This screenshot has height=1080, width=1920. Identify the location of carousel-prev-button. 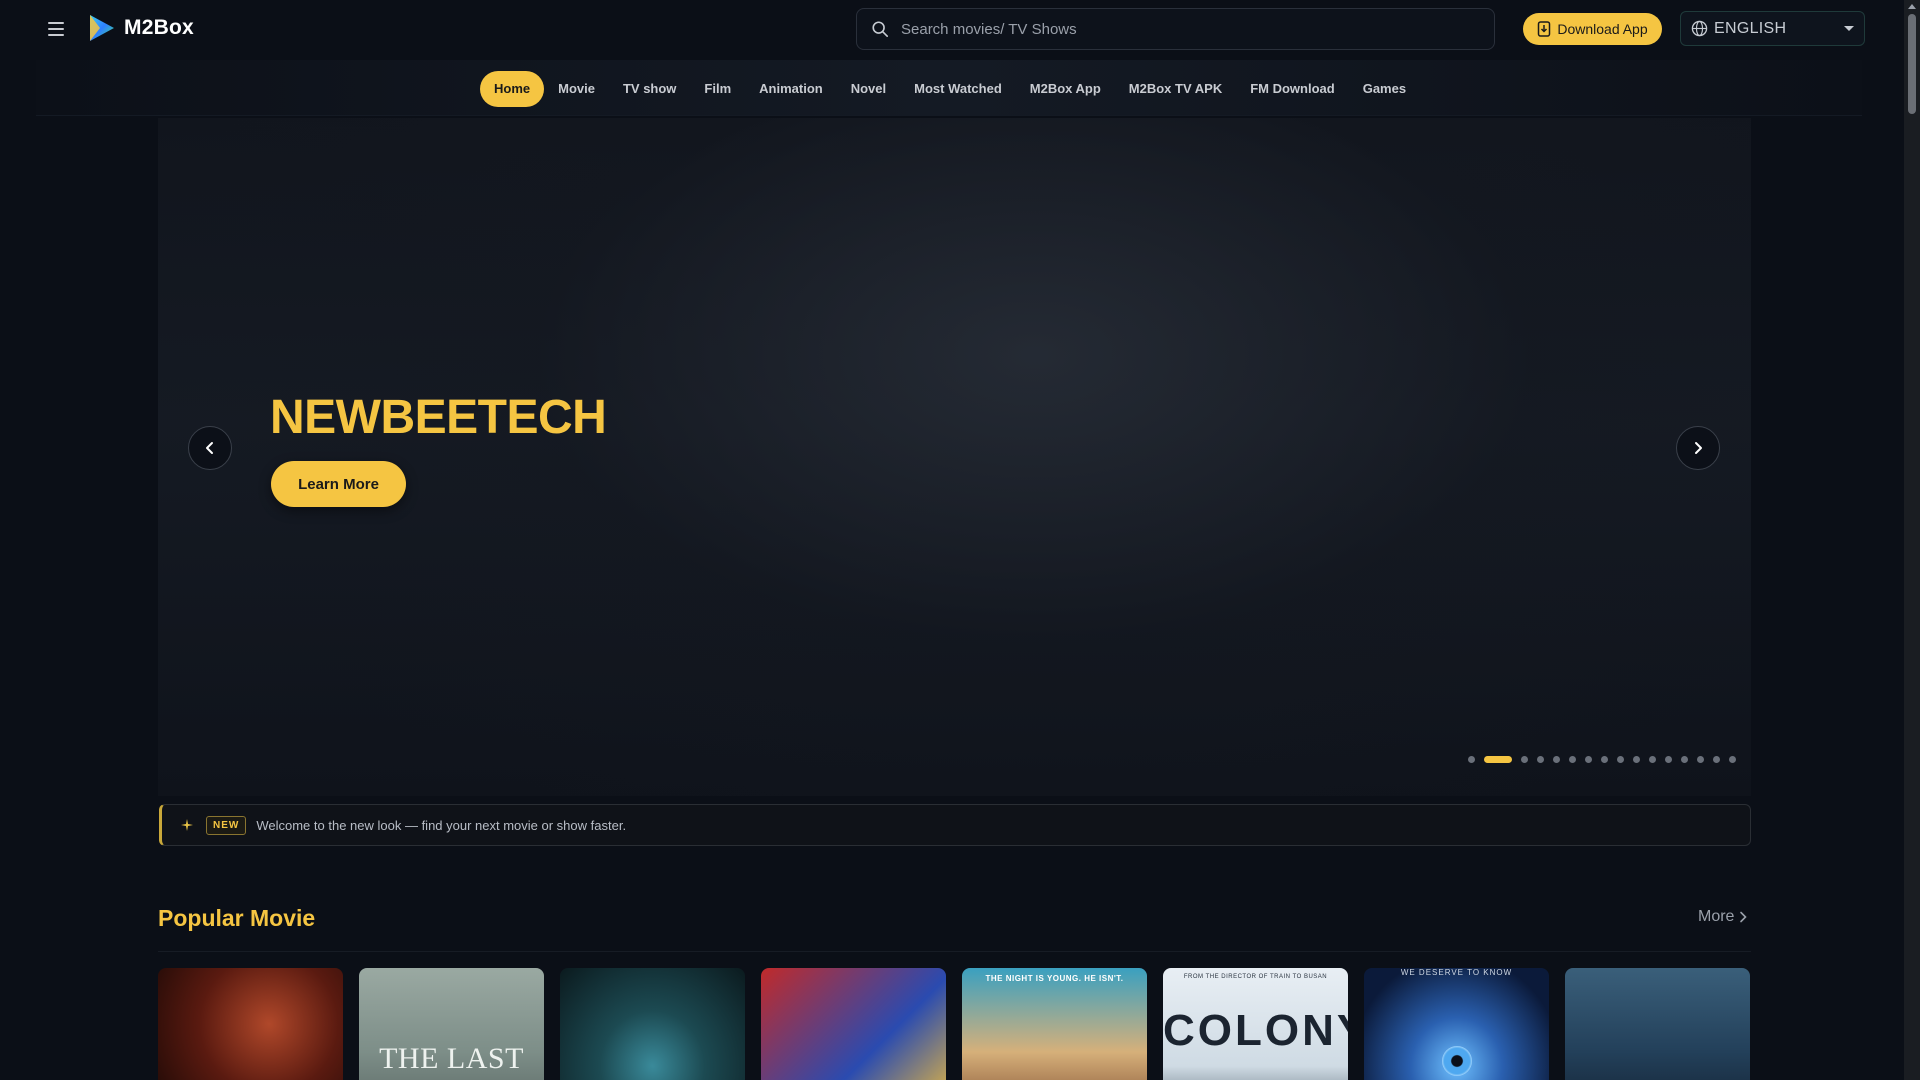
(210, 448).